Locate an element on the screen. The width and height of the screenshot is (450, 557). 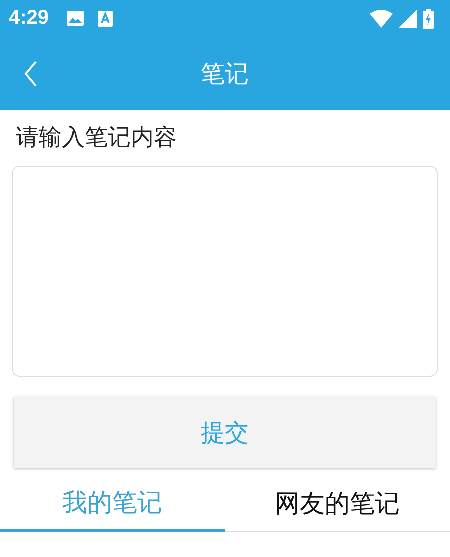
status-time: 4:29 is located at coordinates (29, 18).